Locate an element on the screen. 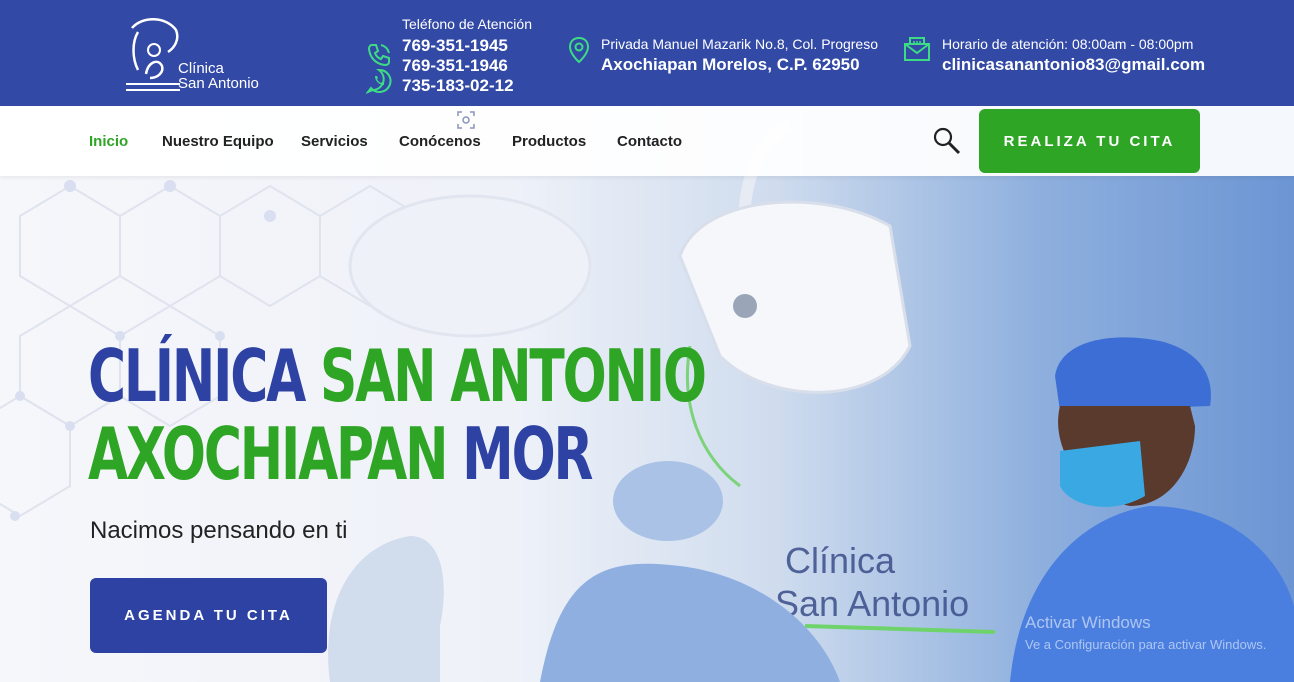 The height and width of the screenshot is (682, 1294). opening-hours: Horario de atención: 08:00am - 08:00pm is located at coordinates (1068, 44).